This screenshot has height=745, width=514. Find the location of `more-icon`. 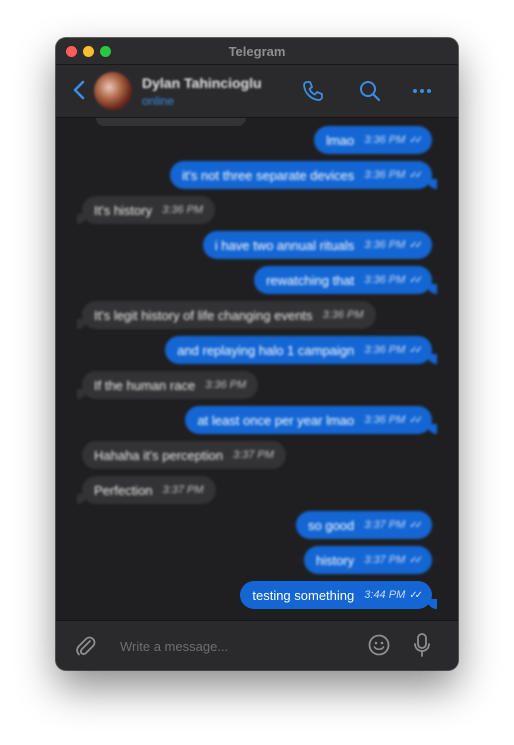

more-icon is located at coordinates (422, 91).